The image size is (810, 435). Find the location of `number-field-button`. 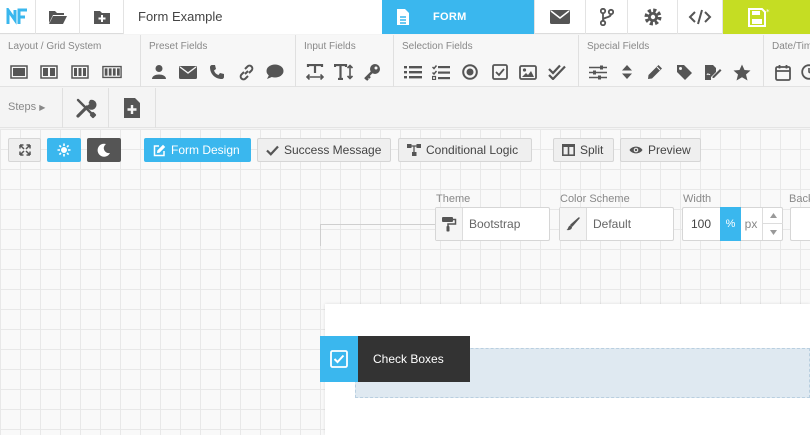

number-field-button is located at coordinates (627, 72).